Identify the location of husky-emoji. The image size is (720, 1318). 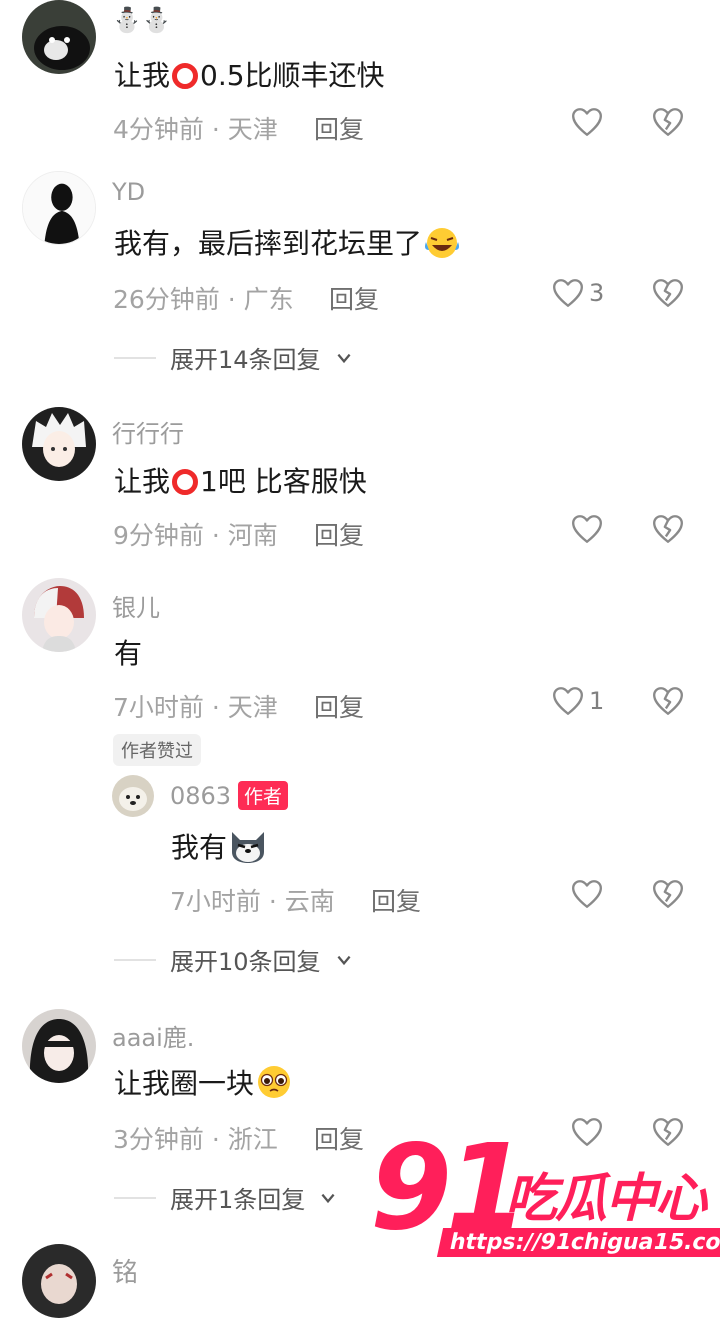
(248, 847).